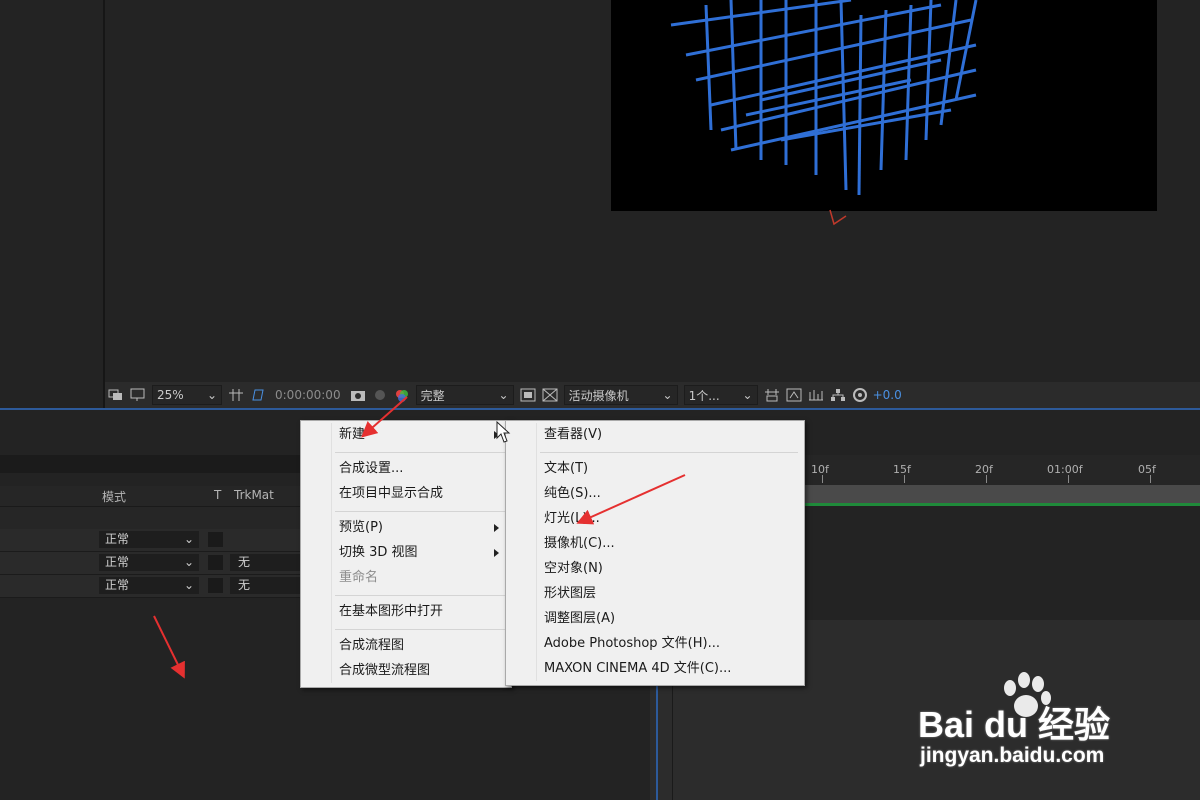  What do you see at coordinates (1012, 755) in the screenshot?
I see `watermark-url: jingyan.baidu.com` at bounding box center [1012, 755].